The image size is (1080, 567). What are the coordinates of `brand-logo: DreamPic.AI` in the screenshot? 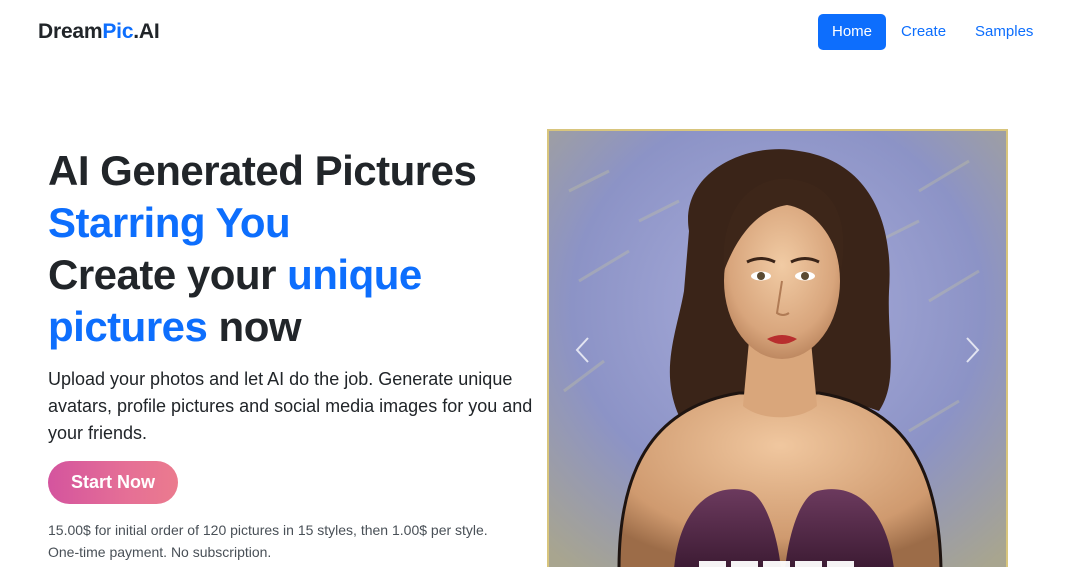 It's located at (99, 32).